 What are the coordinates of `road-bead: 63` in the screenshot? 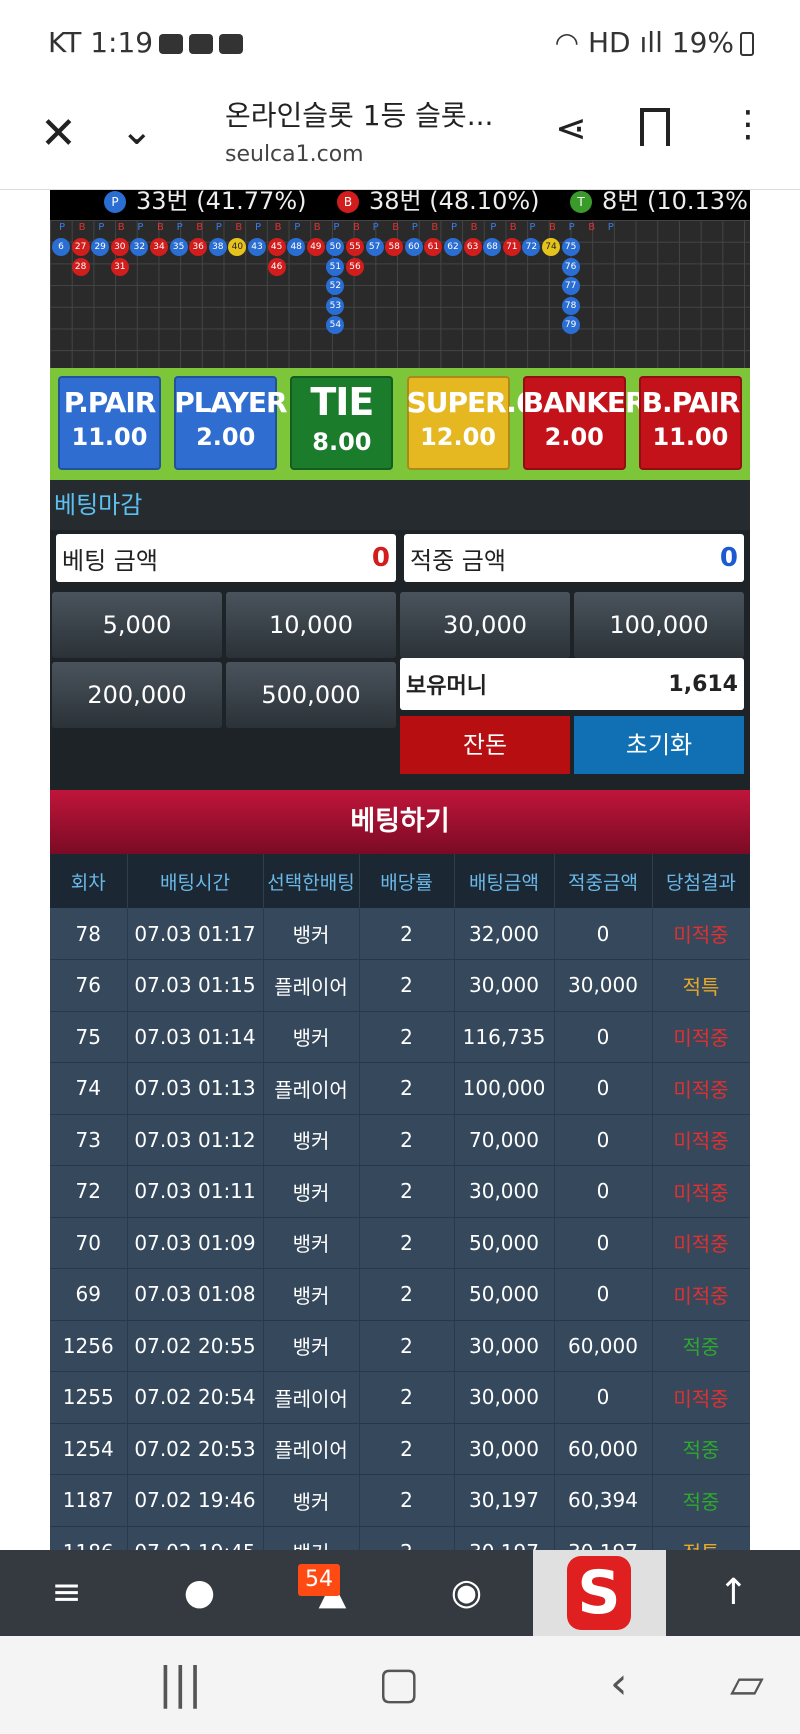 It's located at (472, 247).